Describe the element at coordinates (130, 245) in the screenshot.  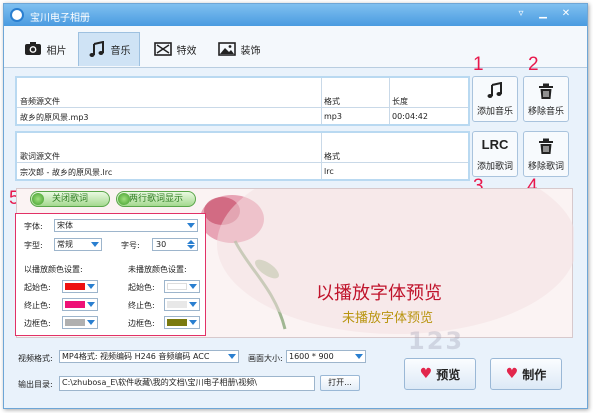
I see `size-label: 字号:` at that location.